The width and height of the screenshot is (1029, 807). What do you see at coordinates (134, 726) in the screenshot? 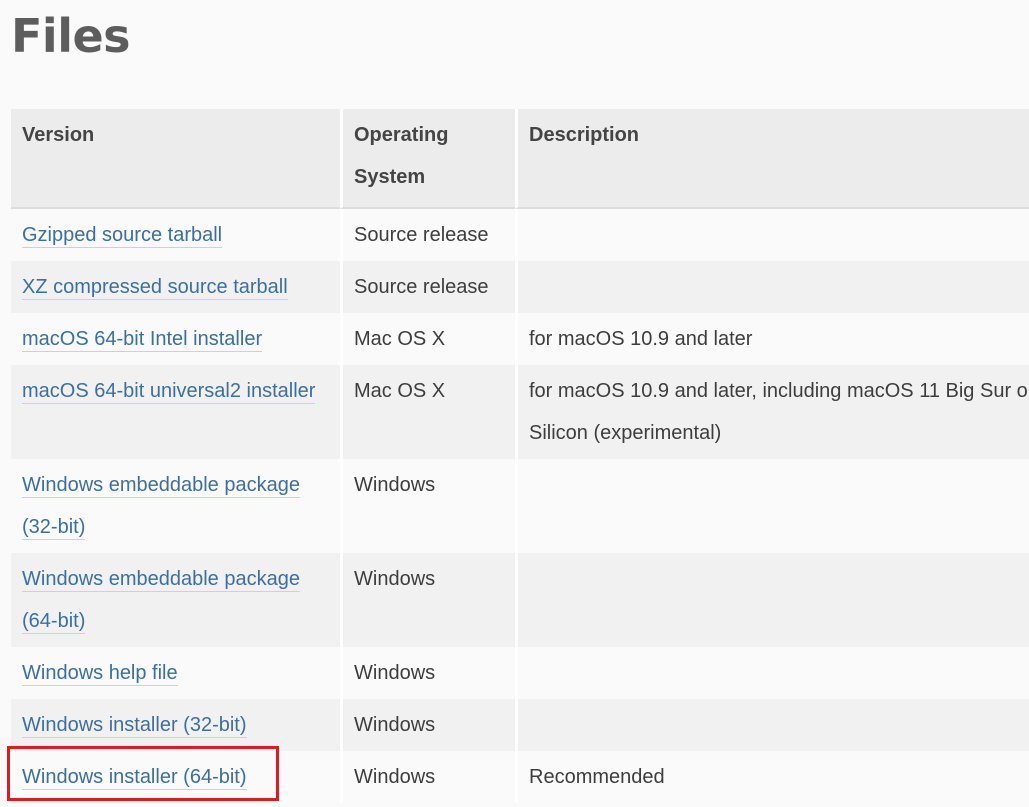
I see `file-link: Windows installer (32-bit)` at bounding box center [134, 726].